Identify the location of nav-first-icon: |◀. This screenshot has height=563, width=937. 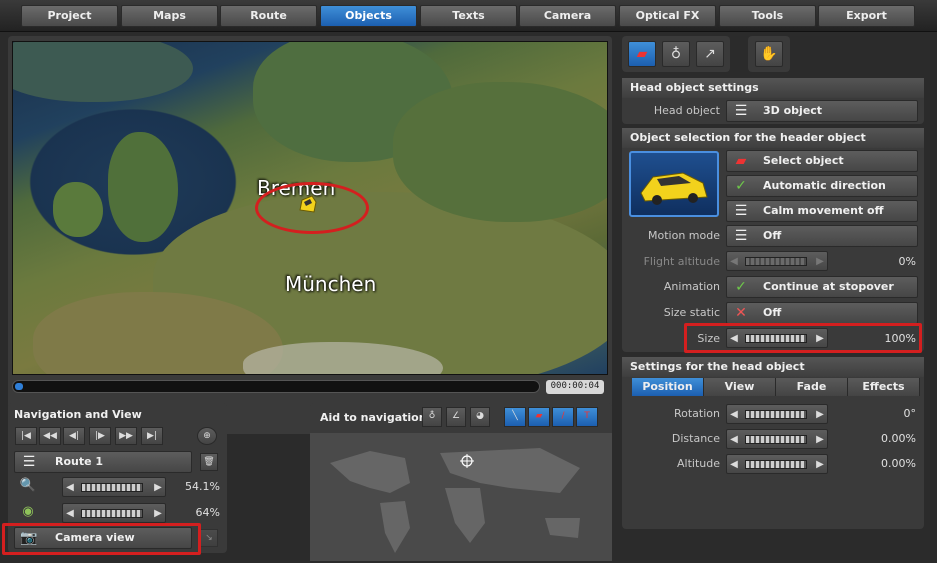
(26, 436).